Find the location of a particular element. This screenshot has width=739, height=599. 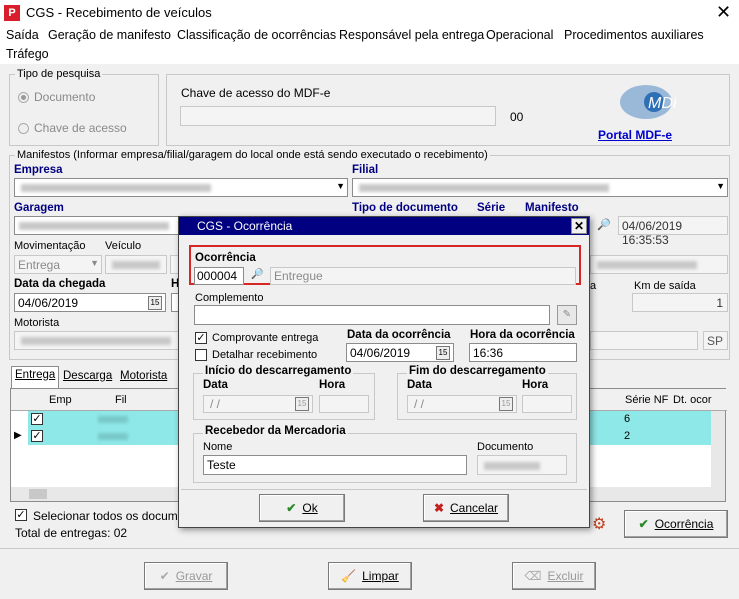

window-close-icon: ✕ is located at coordinates (723, 12).